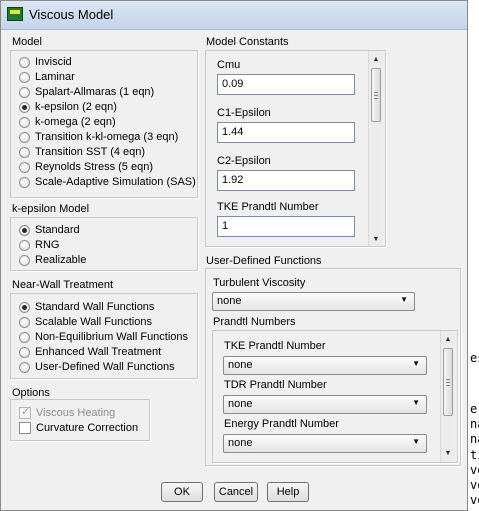 This screenshot has height=511, width=479. What do you see at coordinates (71, 14) in the screenshot?
I see `window-title: Viscous Model` at bounding box center [71, 14].